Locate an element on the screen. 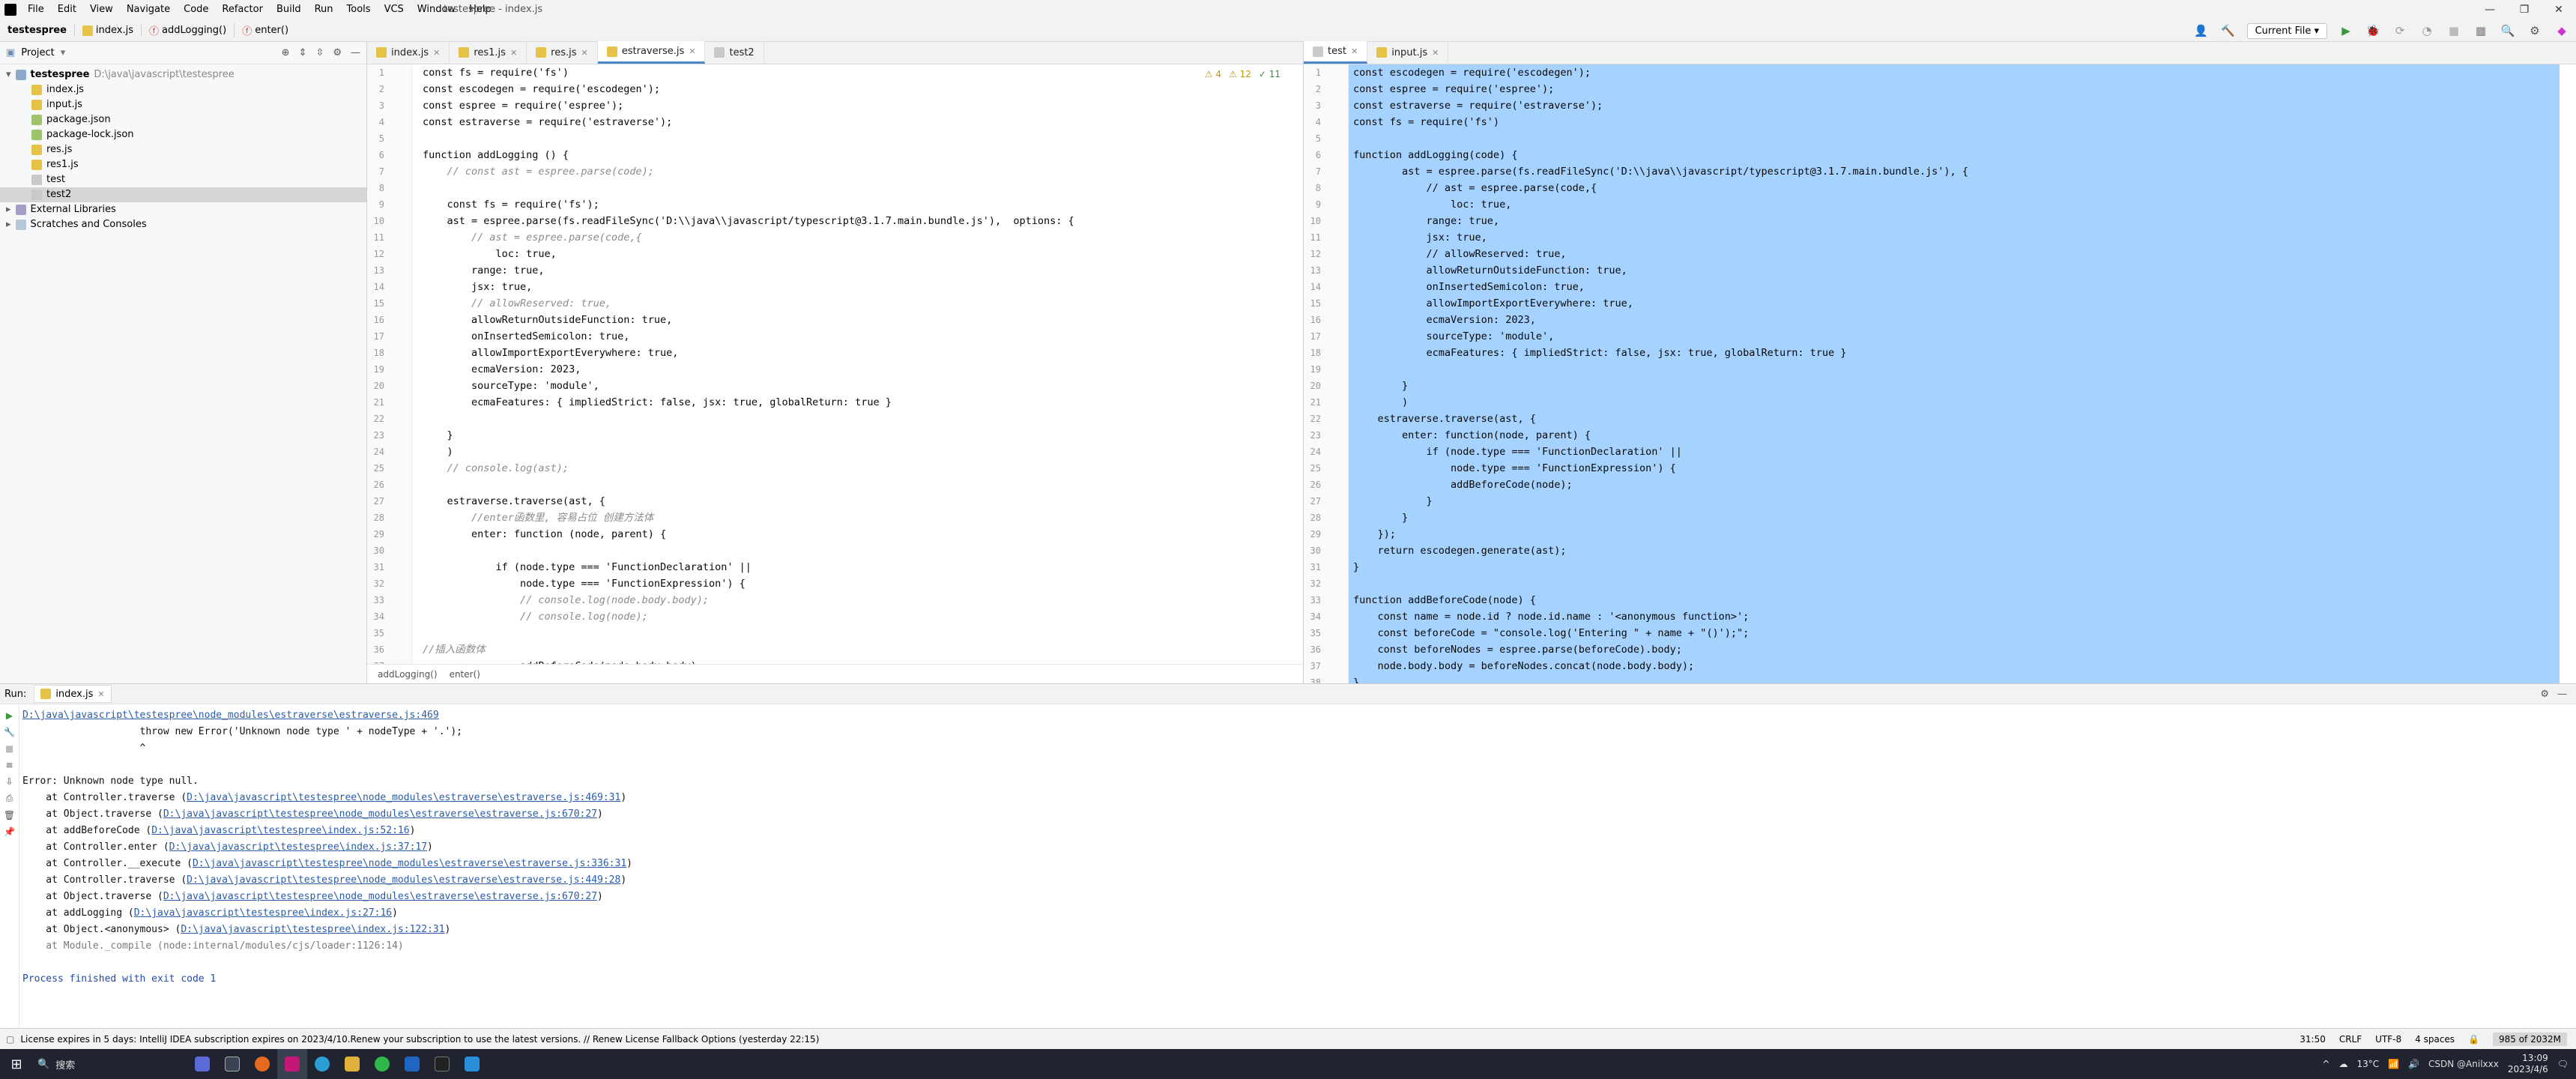 This screenshot has height=1079, width=2576. close-button: ✕ is located at coordinates (2559, 9).